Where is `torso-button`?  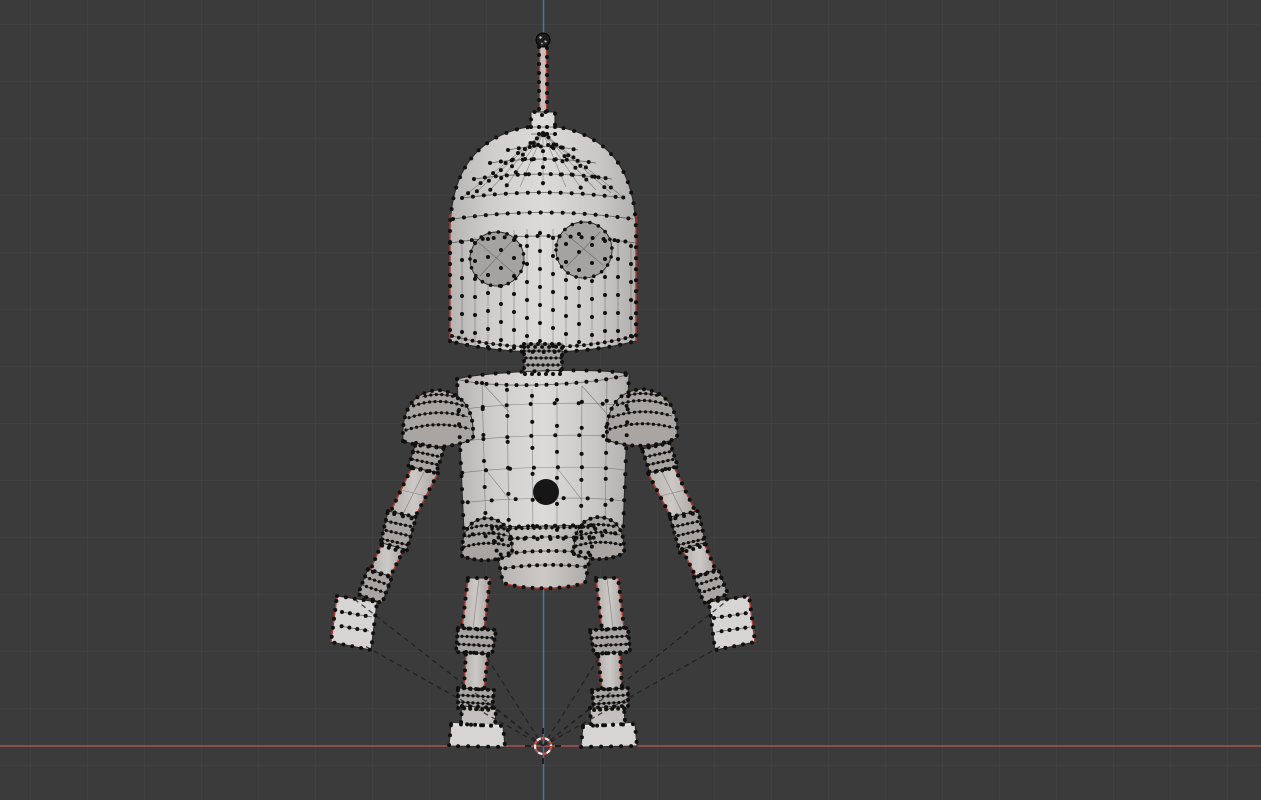 torso-button is located at coordinates (546, 492).